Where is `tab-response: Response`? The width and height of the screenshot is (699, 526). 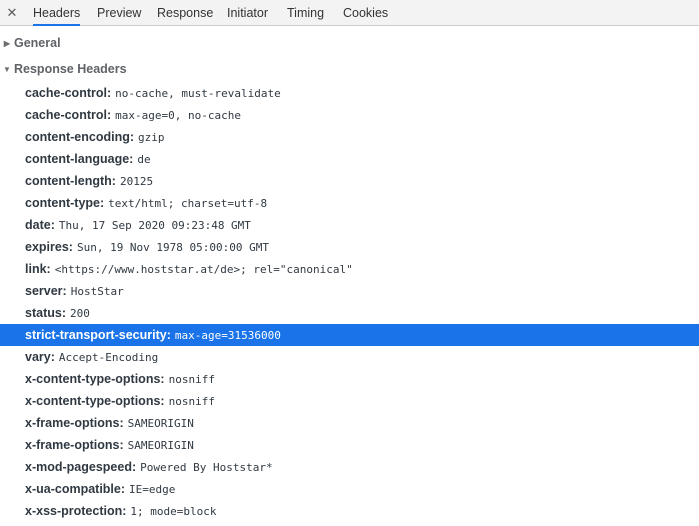 tab-response: Response is located at coordinates (185, 13).